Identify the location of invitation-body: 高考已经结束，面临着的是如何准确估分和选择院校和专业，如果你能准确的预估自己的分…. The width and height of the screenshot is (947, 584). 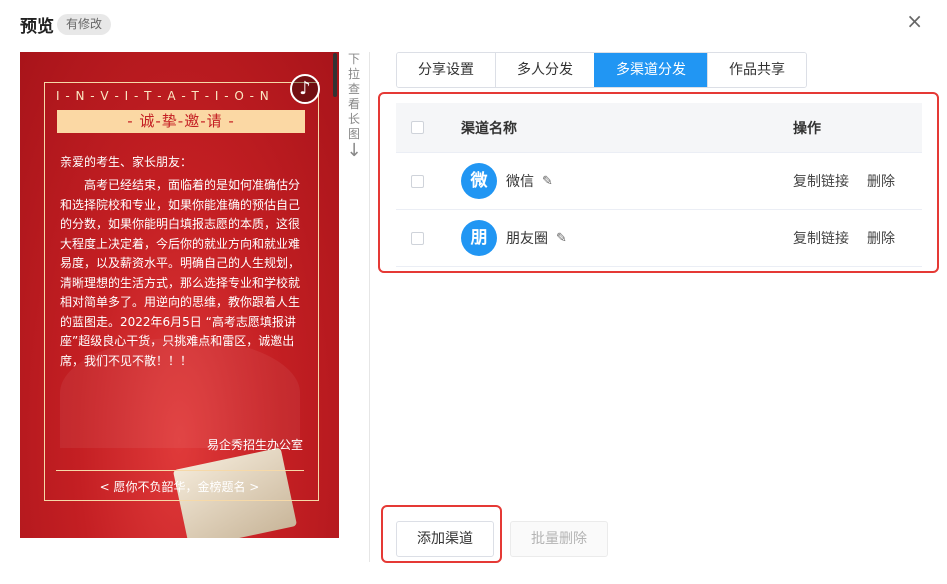
(180, 273).